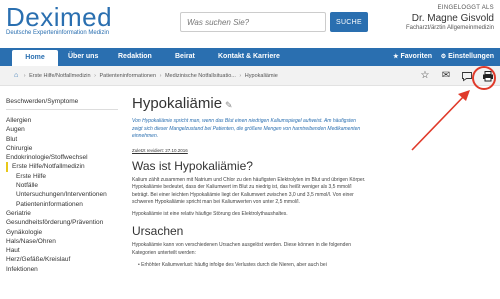 The width and height of the screenshot is (500, 299). I want to click on sidebar-item: Haut, so click(62, 250).